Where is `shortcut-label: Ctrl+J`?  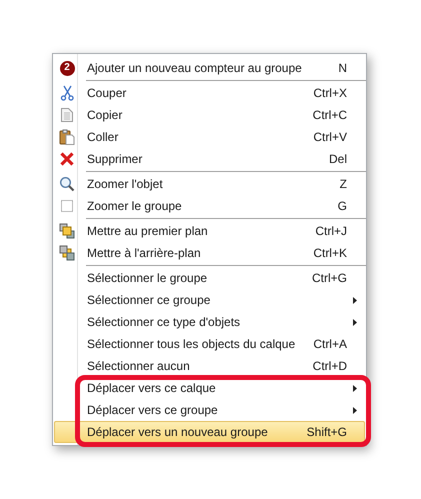 shortcut-label: Ctrl+J is located at coordinates (331, 231).